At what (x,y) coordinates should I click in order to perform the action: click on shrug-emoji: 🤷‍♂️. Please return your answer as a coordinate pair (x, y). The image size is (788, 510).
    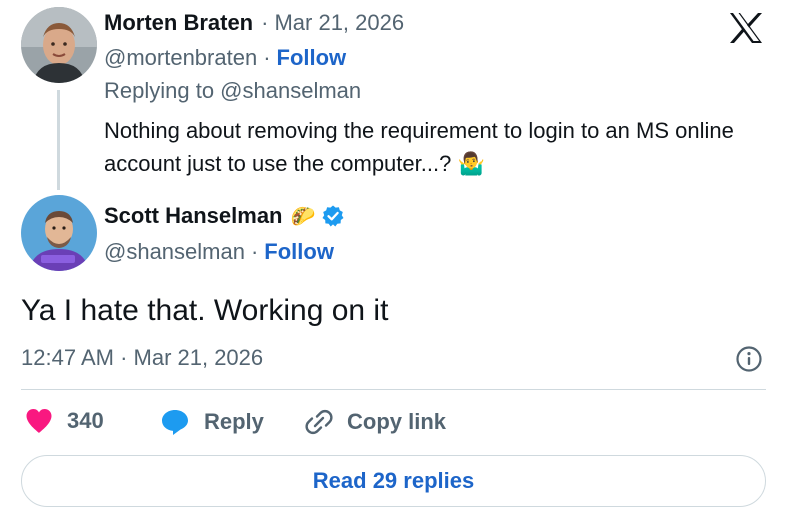
    Looking at the image, I should click on (471, 163).